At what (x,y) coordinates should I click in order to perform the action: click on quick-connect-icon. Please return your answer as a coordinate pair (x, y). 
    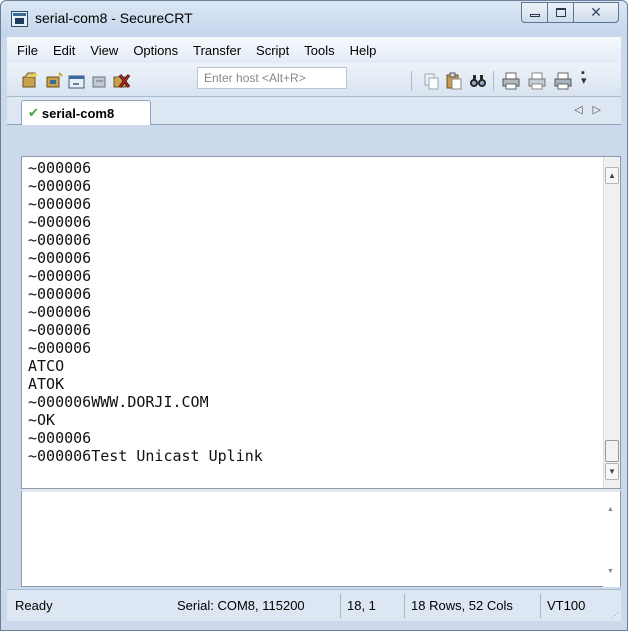
    Looking at the image, I should click on (54, 81).